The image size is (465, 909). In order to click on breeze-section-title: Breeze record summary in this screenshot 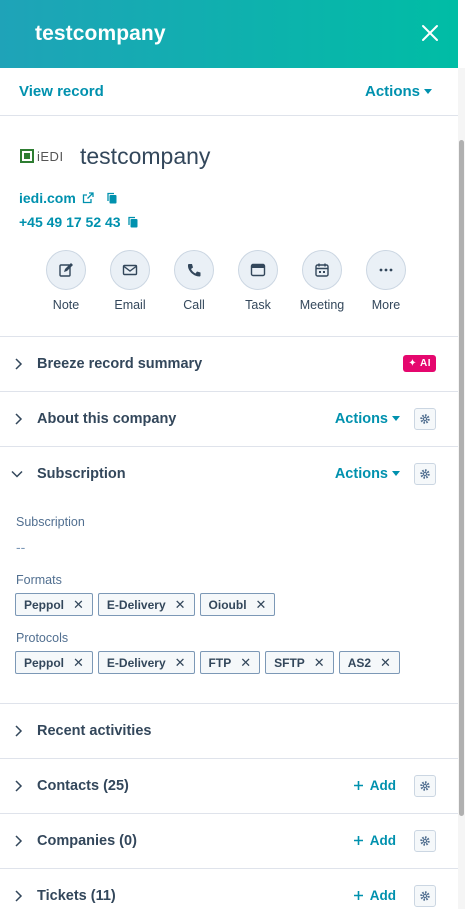, I will do `click(120, 364)`.